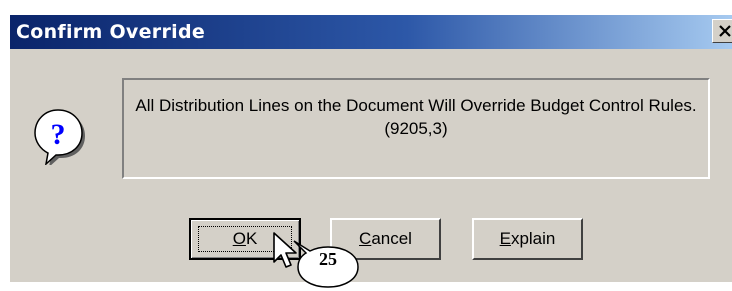  Describe the element at coordinates (328, 259) in the screenshot. I see `step-number: 25` at that location.